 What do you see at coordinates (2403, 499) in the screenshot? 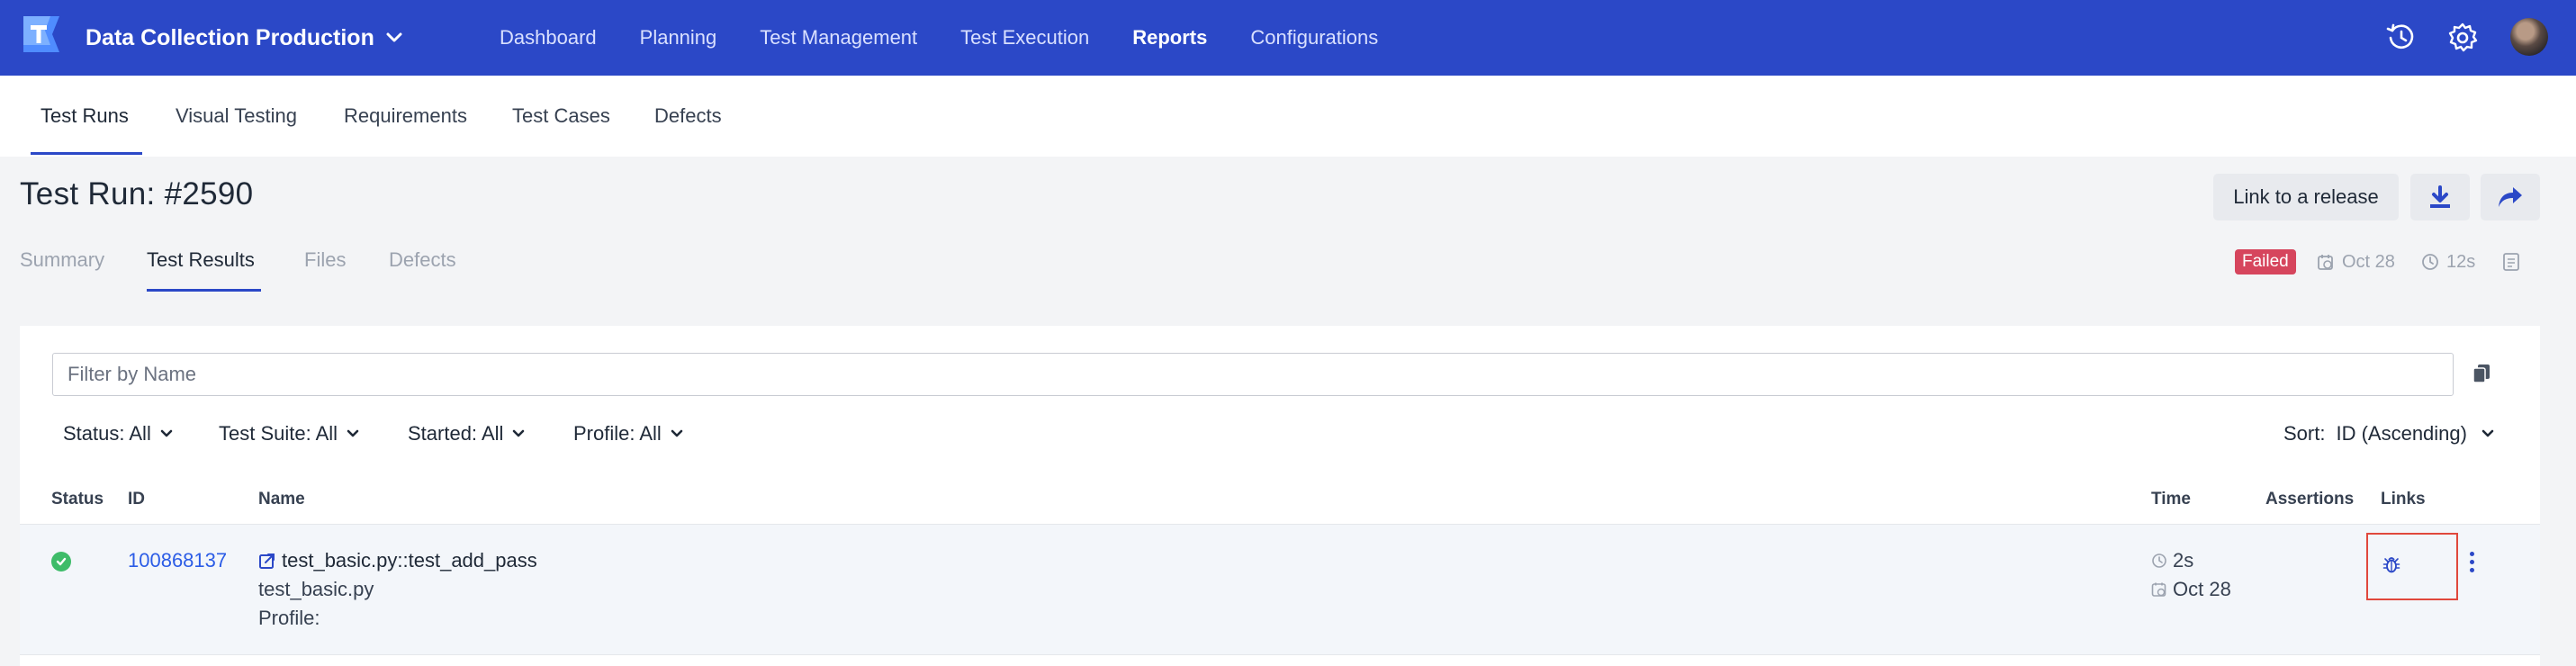
I see `column-header-links: Links` at bounding box center [2403, 499].